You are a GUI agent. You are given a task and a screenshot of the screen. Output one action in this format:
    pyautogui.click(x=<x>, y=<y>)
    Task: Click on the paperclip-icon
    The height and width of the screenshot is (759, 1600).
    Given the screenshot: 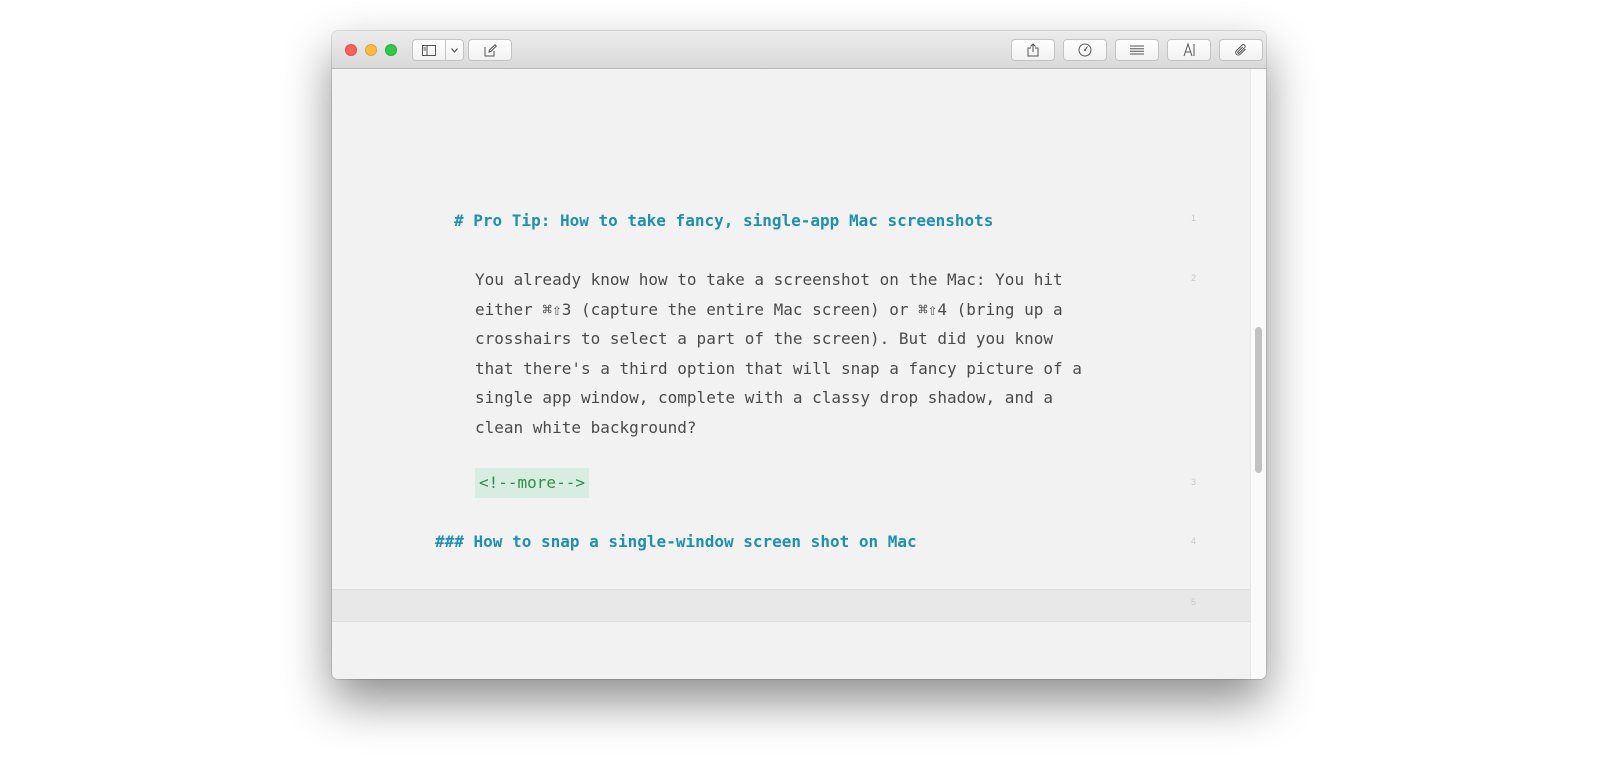 What is the action you would take?
    pyautogui.click(x=1240, y=50)
    